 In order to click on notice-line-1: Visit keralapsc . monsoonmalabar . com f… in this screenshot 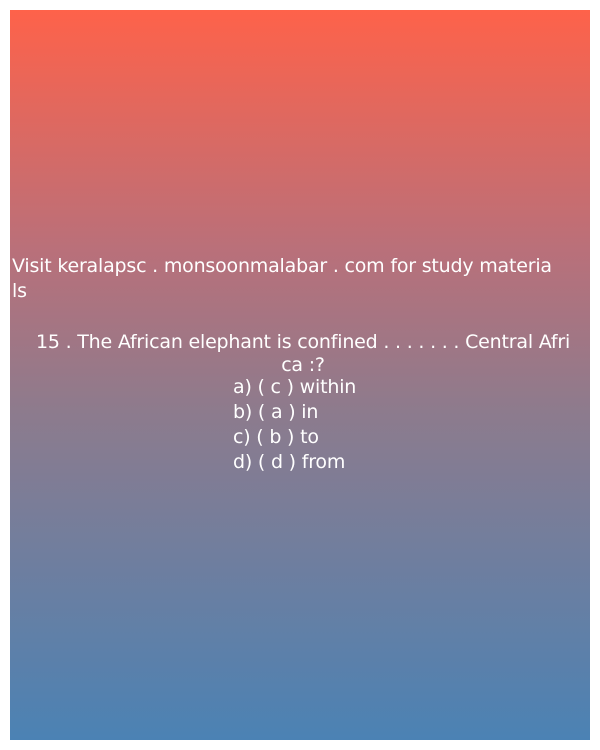, I will do `click(282, 266)`.